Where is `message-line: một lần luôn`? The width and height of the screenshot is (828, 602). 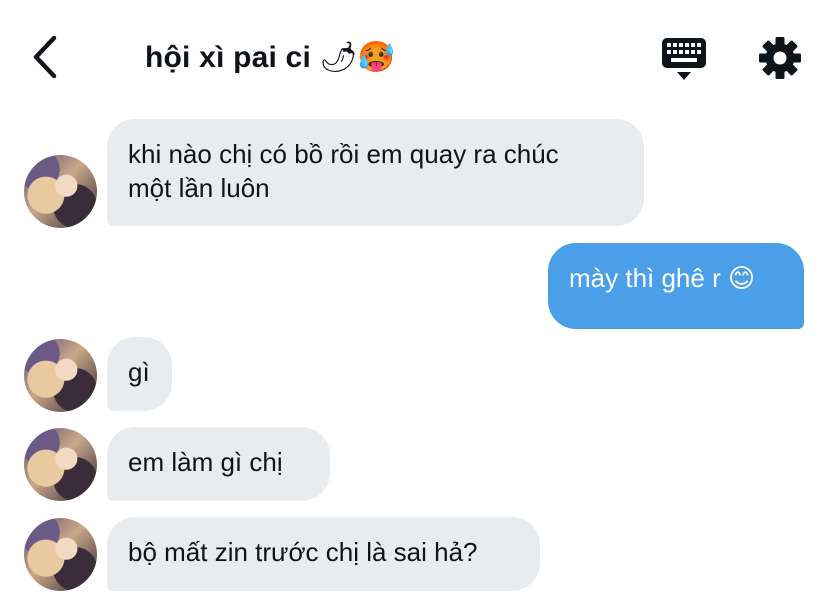 message-line: một lần luôn is located at coordinates (199, 188).